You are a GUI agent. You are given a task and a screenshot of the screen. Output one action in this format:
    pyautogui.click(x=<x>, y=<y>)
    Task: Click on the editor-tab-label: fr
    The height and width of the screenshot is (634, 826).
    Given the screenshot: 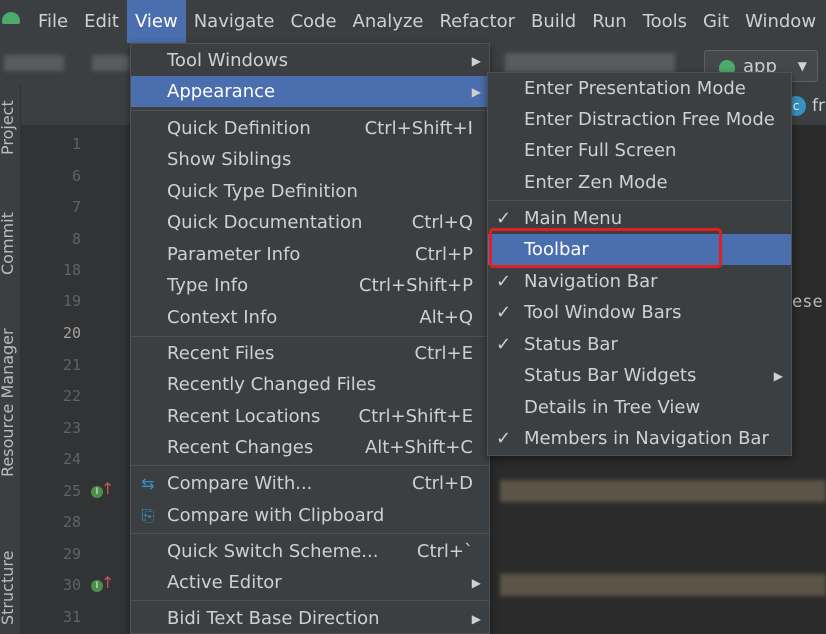 What is the action you would take?
    pyautogui.click(x=818, y=106)
    